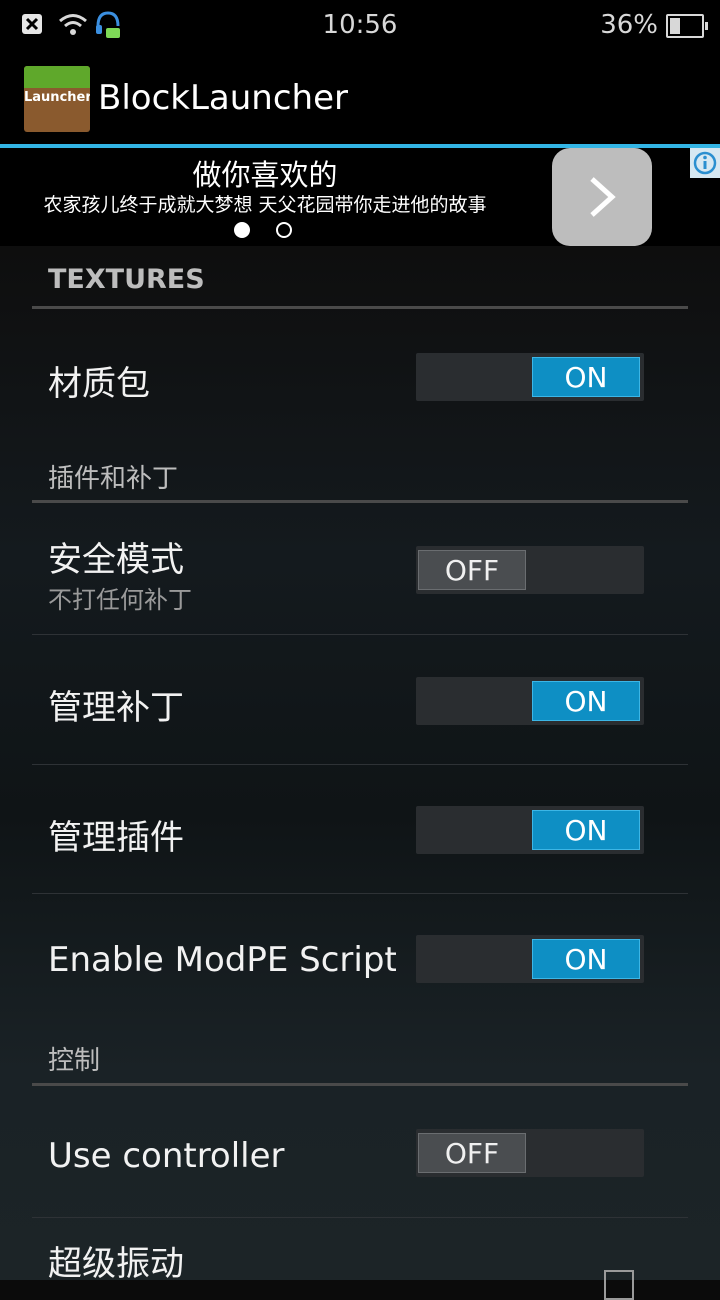  Describe the element at coordinates (284, 230) in the screenshot. I see `ad-page-indicator` at that location.